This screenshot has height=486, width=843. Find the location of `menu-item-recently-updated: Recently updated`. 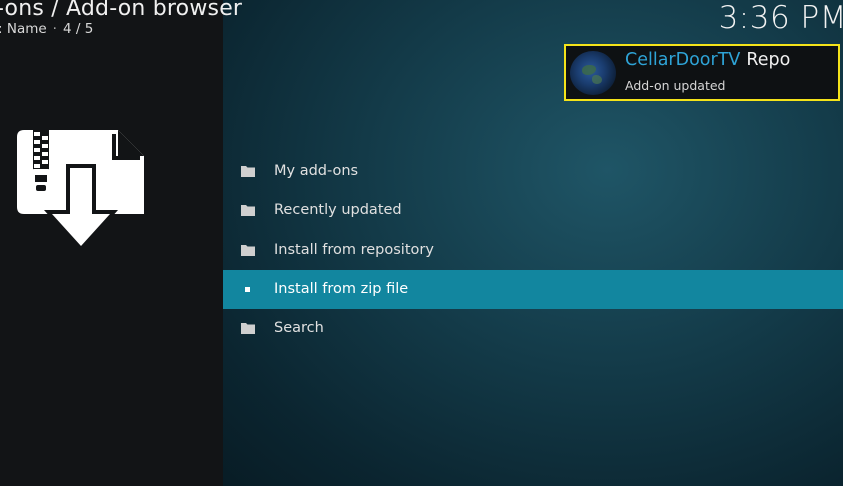

menu-item-recently-updated: Recently updated is located at coordinates (533, 210).